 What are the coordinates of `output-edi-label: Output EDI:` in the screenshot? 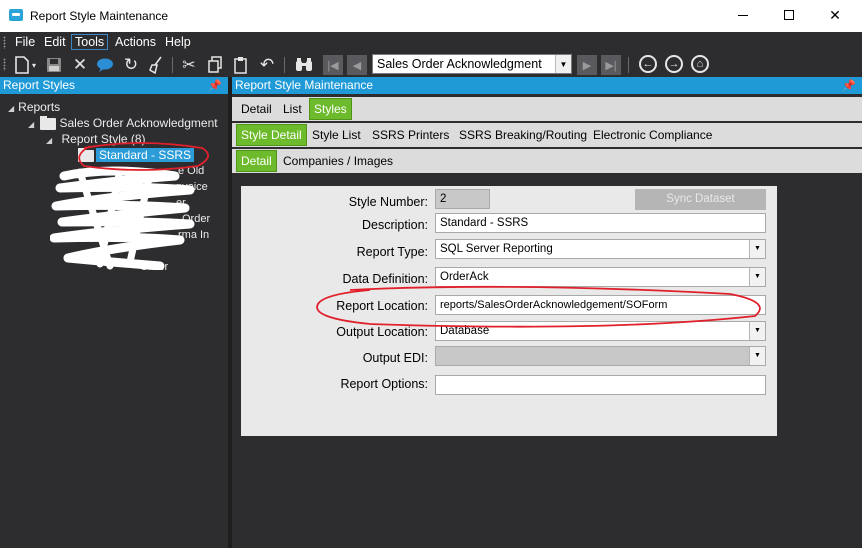 It's located at (395, 358).